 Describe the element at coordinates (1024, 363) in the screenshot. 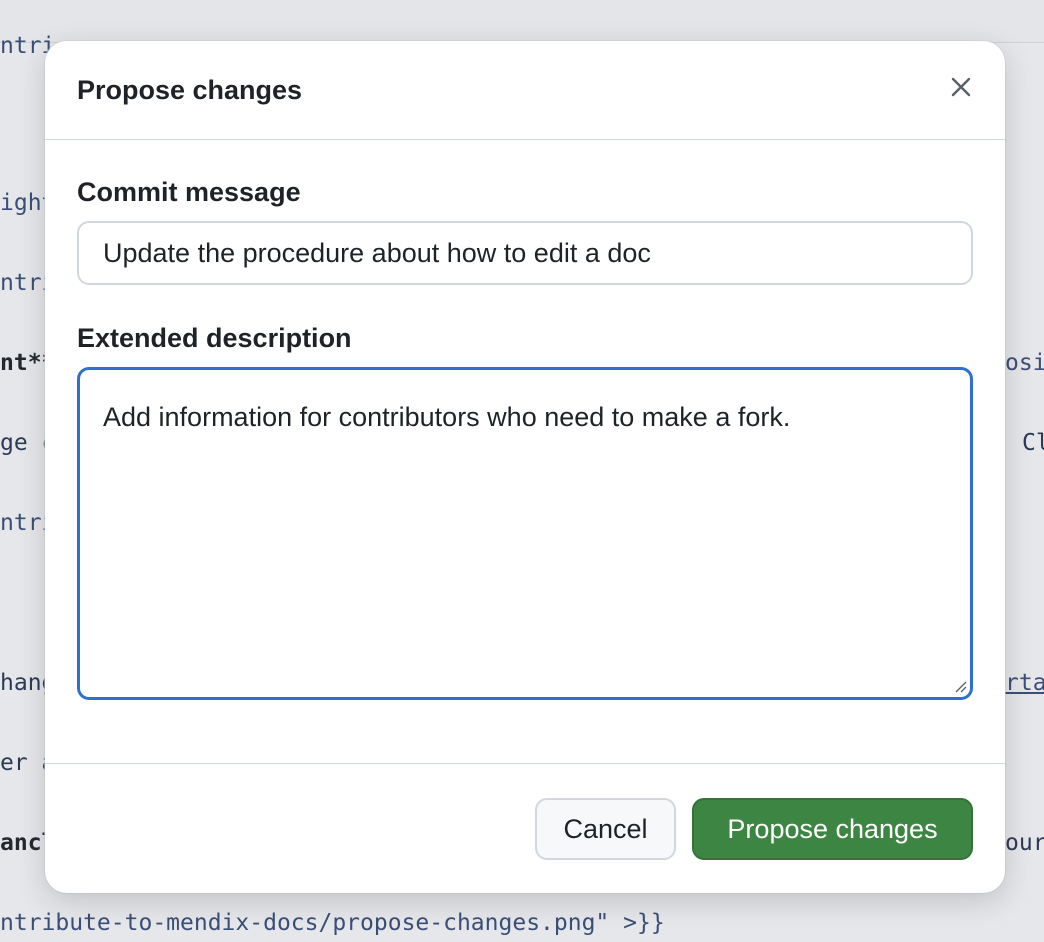

I see `background-code-line: osi` at that location.